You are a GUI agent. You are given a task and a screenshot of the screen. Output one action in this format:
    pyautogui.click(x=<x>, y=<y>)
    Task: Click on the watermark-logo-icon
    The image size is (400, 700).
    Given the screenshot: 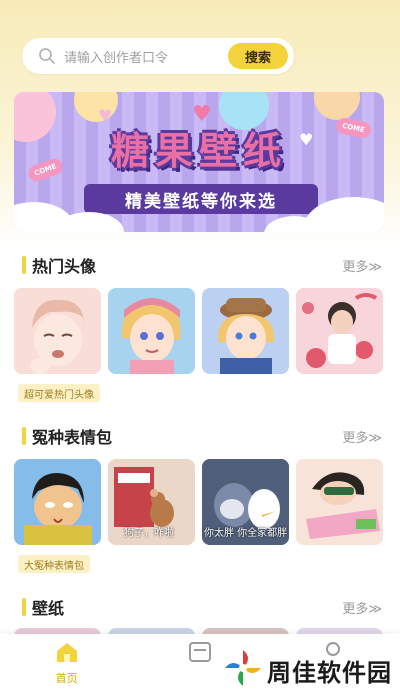 What is the action you would take?
    pyautogui.click(x=243, y=670)
    